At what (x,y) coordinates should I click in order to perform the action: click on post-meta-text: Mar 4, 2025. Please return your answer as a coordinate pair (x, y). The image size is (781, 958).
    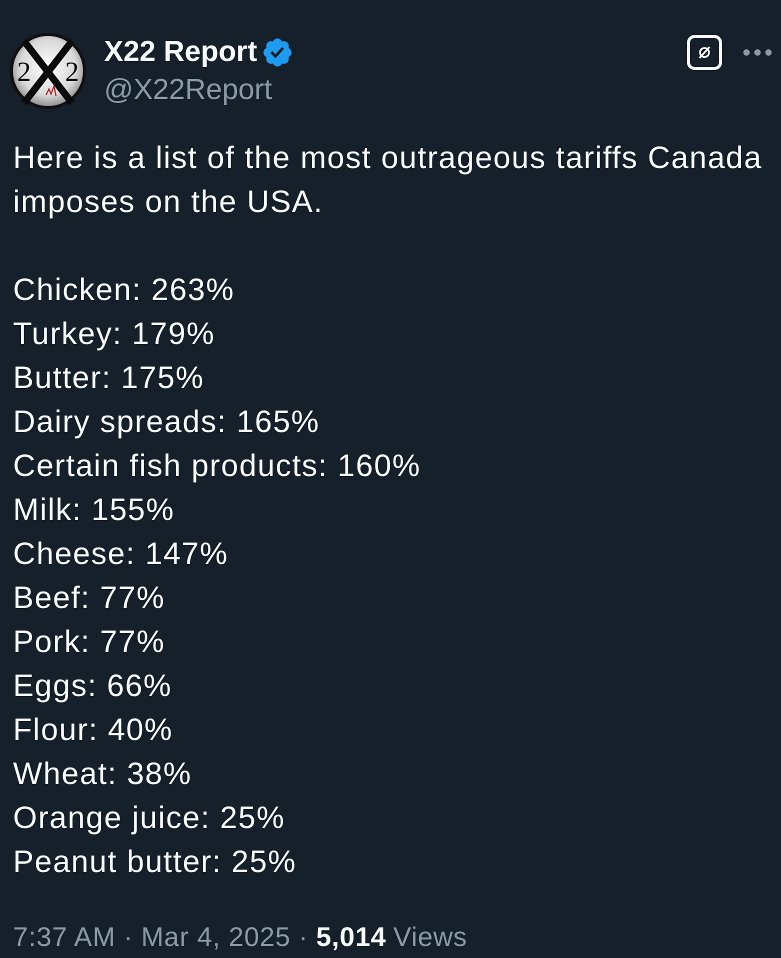
    Looking at the image, I should click on (216, 937).